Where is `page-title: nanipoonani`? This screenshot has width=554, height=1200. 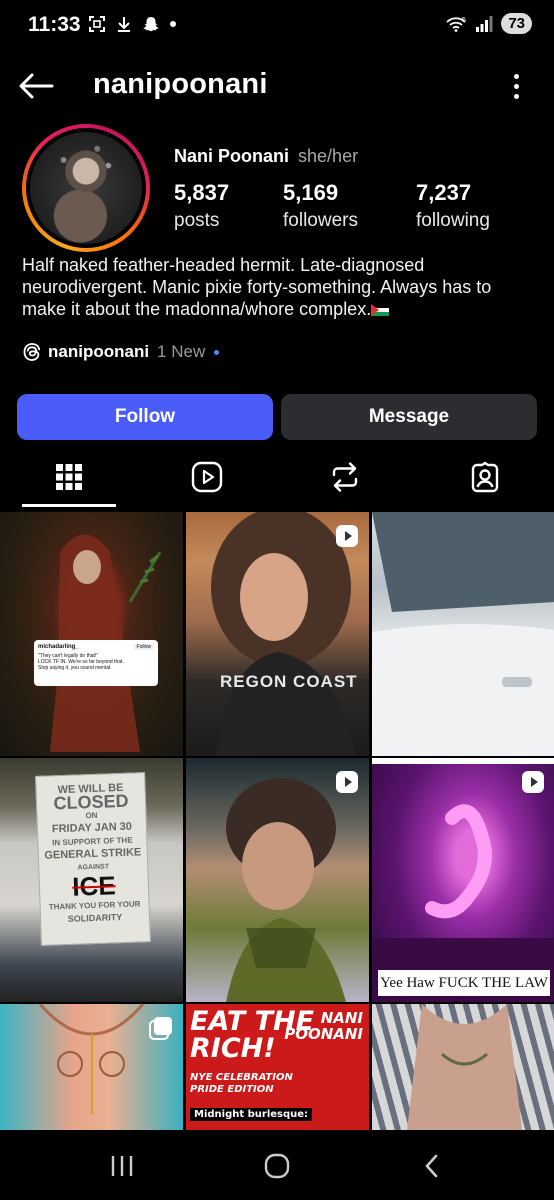
page-title: nanipoonani is located at coordinates (180, 84).